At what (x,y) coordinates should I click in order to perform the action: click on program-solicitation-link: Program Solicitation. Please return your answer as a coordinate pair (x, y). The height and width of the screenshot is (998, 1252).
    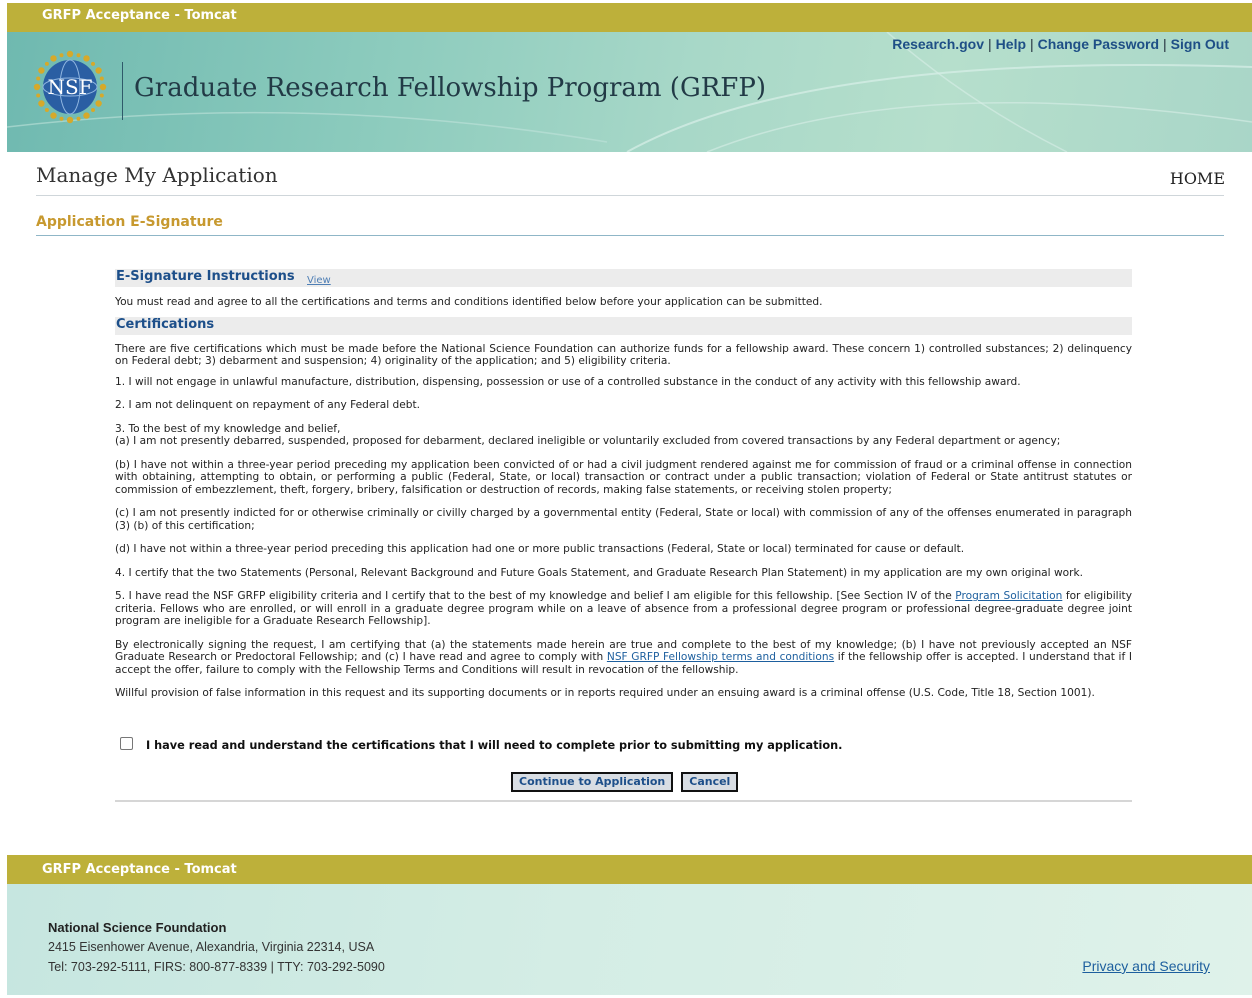
    Looking at the image, I should click on (1008, 596).